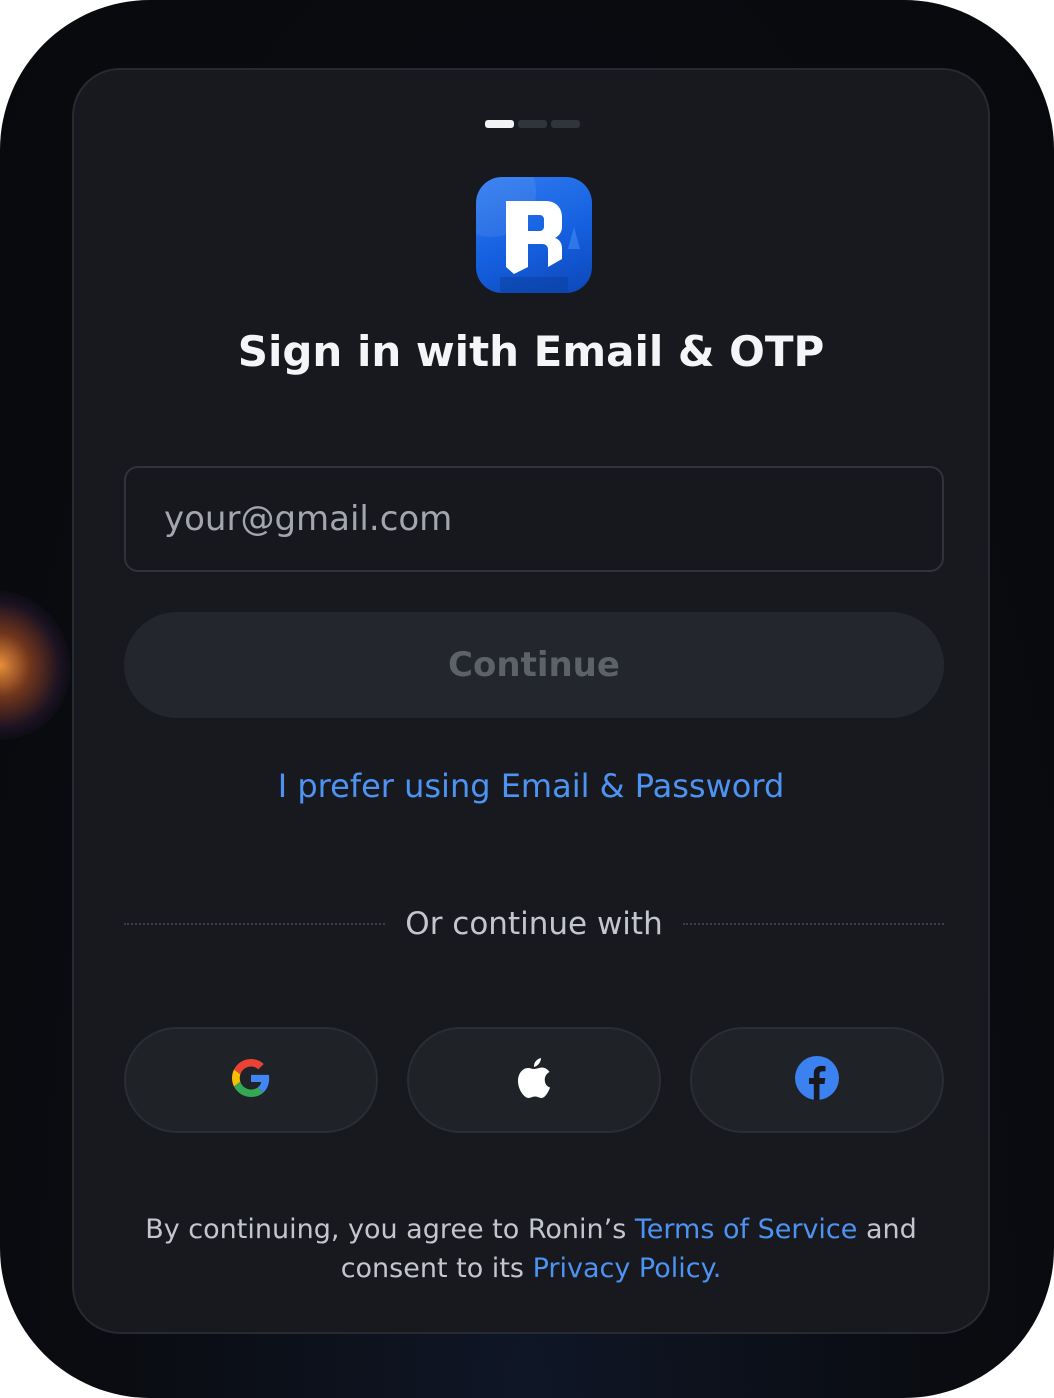 The image size is (1054, 1398). I want to click on email-password-link: I prefer using Email & Password, so click(531, 786).